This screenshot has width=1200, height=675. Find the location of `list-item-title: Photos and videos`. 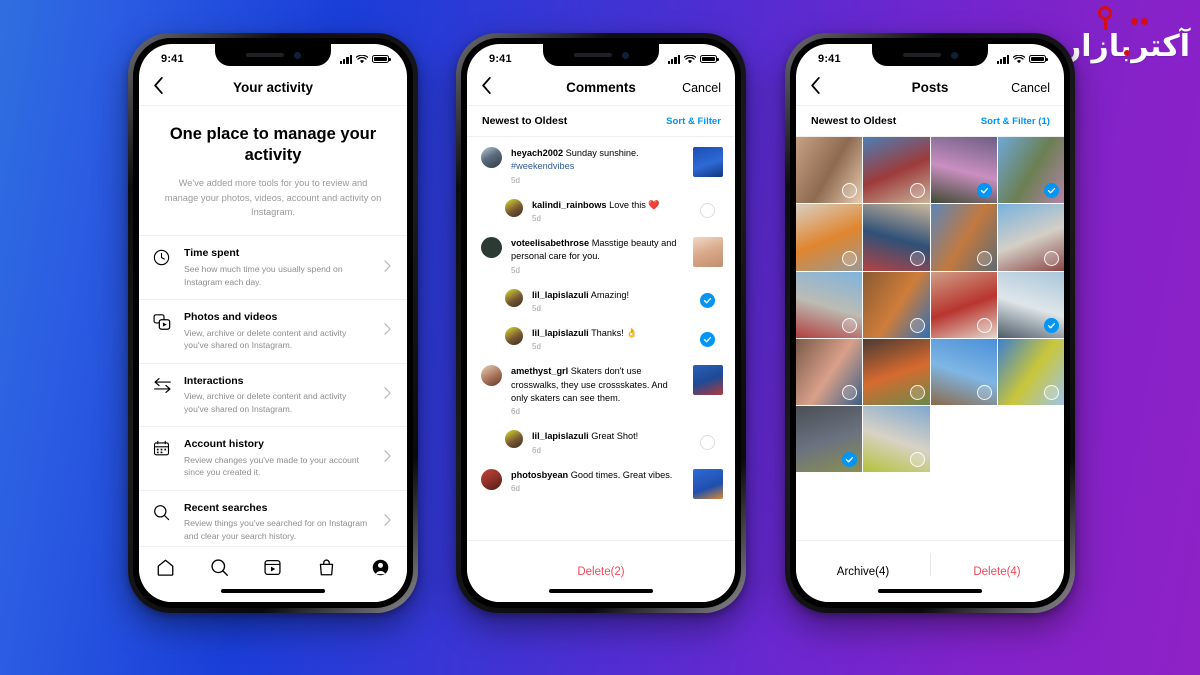

list-item-title: Photos and videos is located at coordinates (231, 317).